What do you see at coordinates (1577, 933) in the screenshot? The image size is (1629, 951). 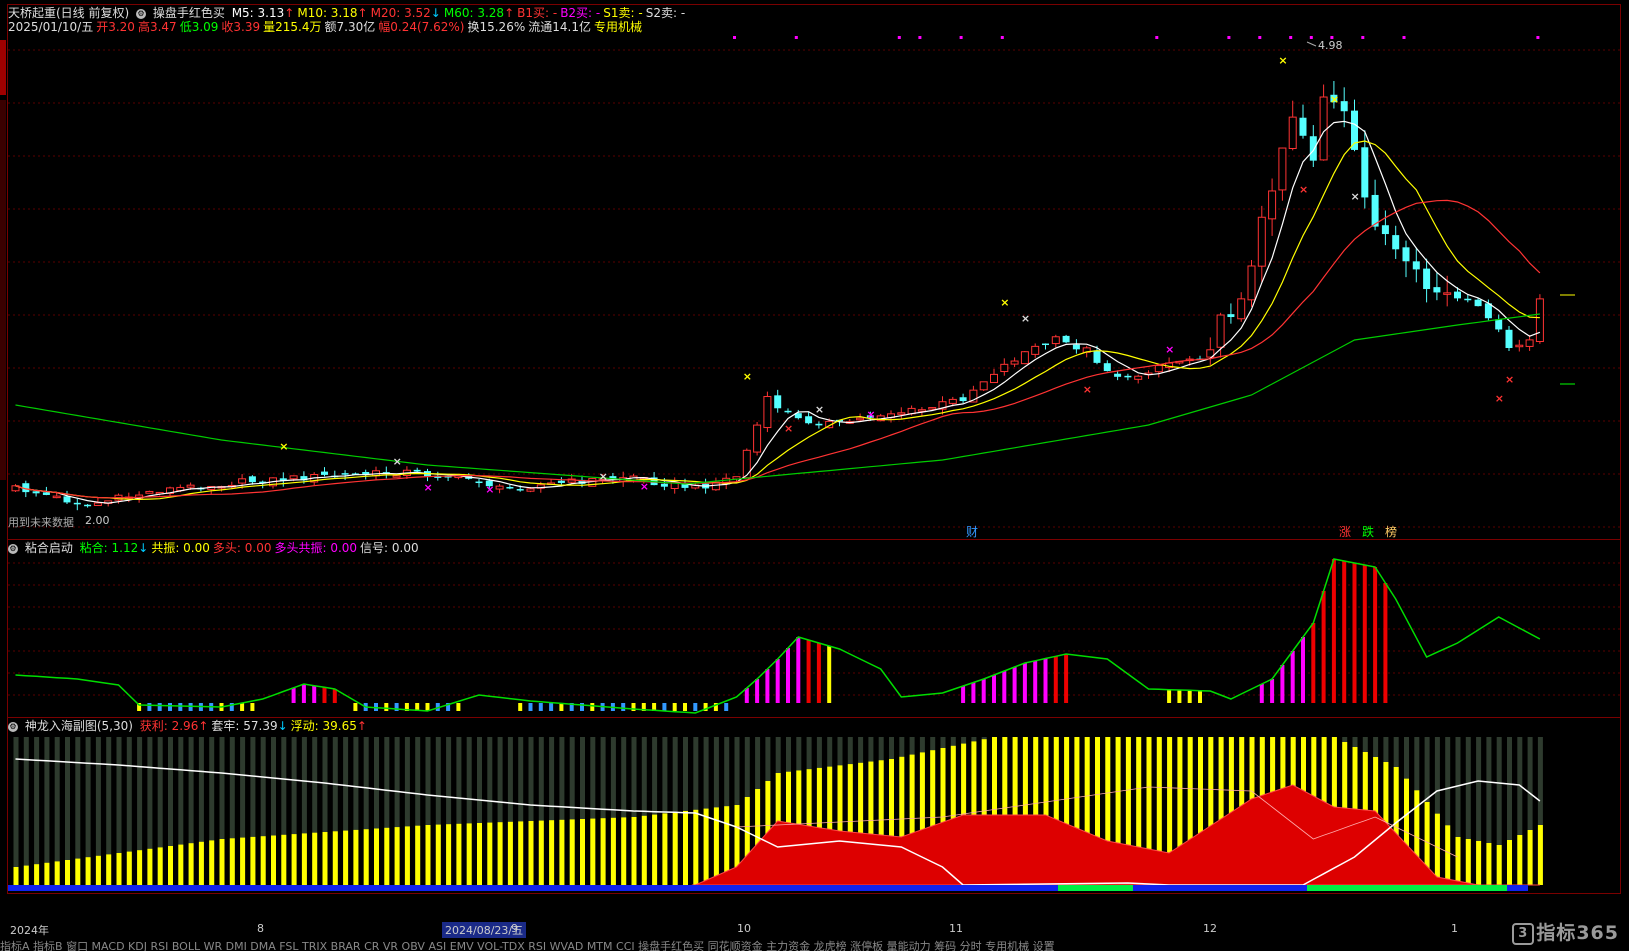 I see `logo-text: 指标365` at bounding box center [1577, 933].